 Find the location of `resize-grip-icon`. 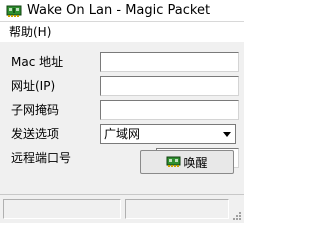

resize-grip-icon is located at coordinates (236, 215).